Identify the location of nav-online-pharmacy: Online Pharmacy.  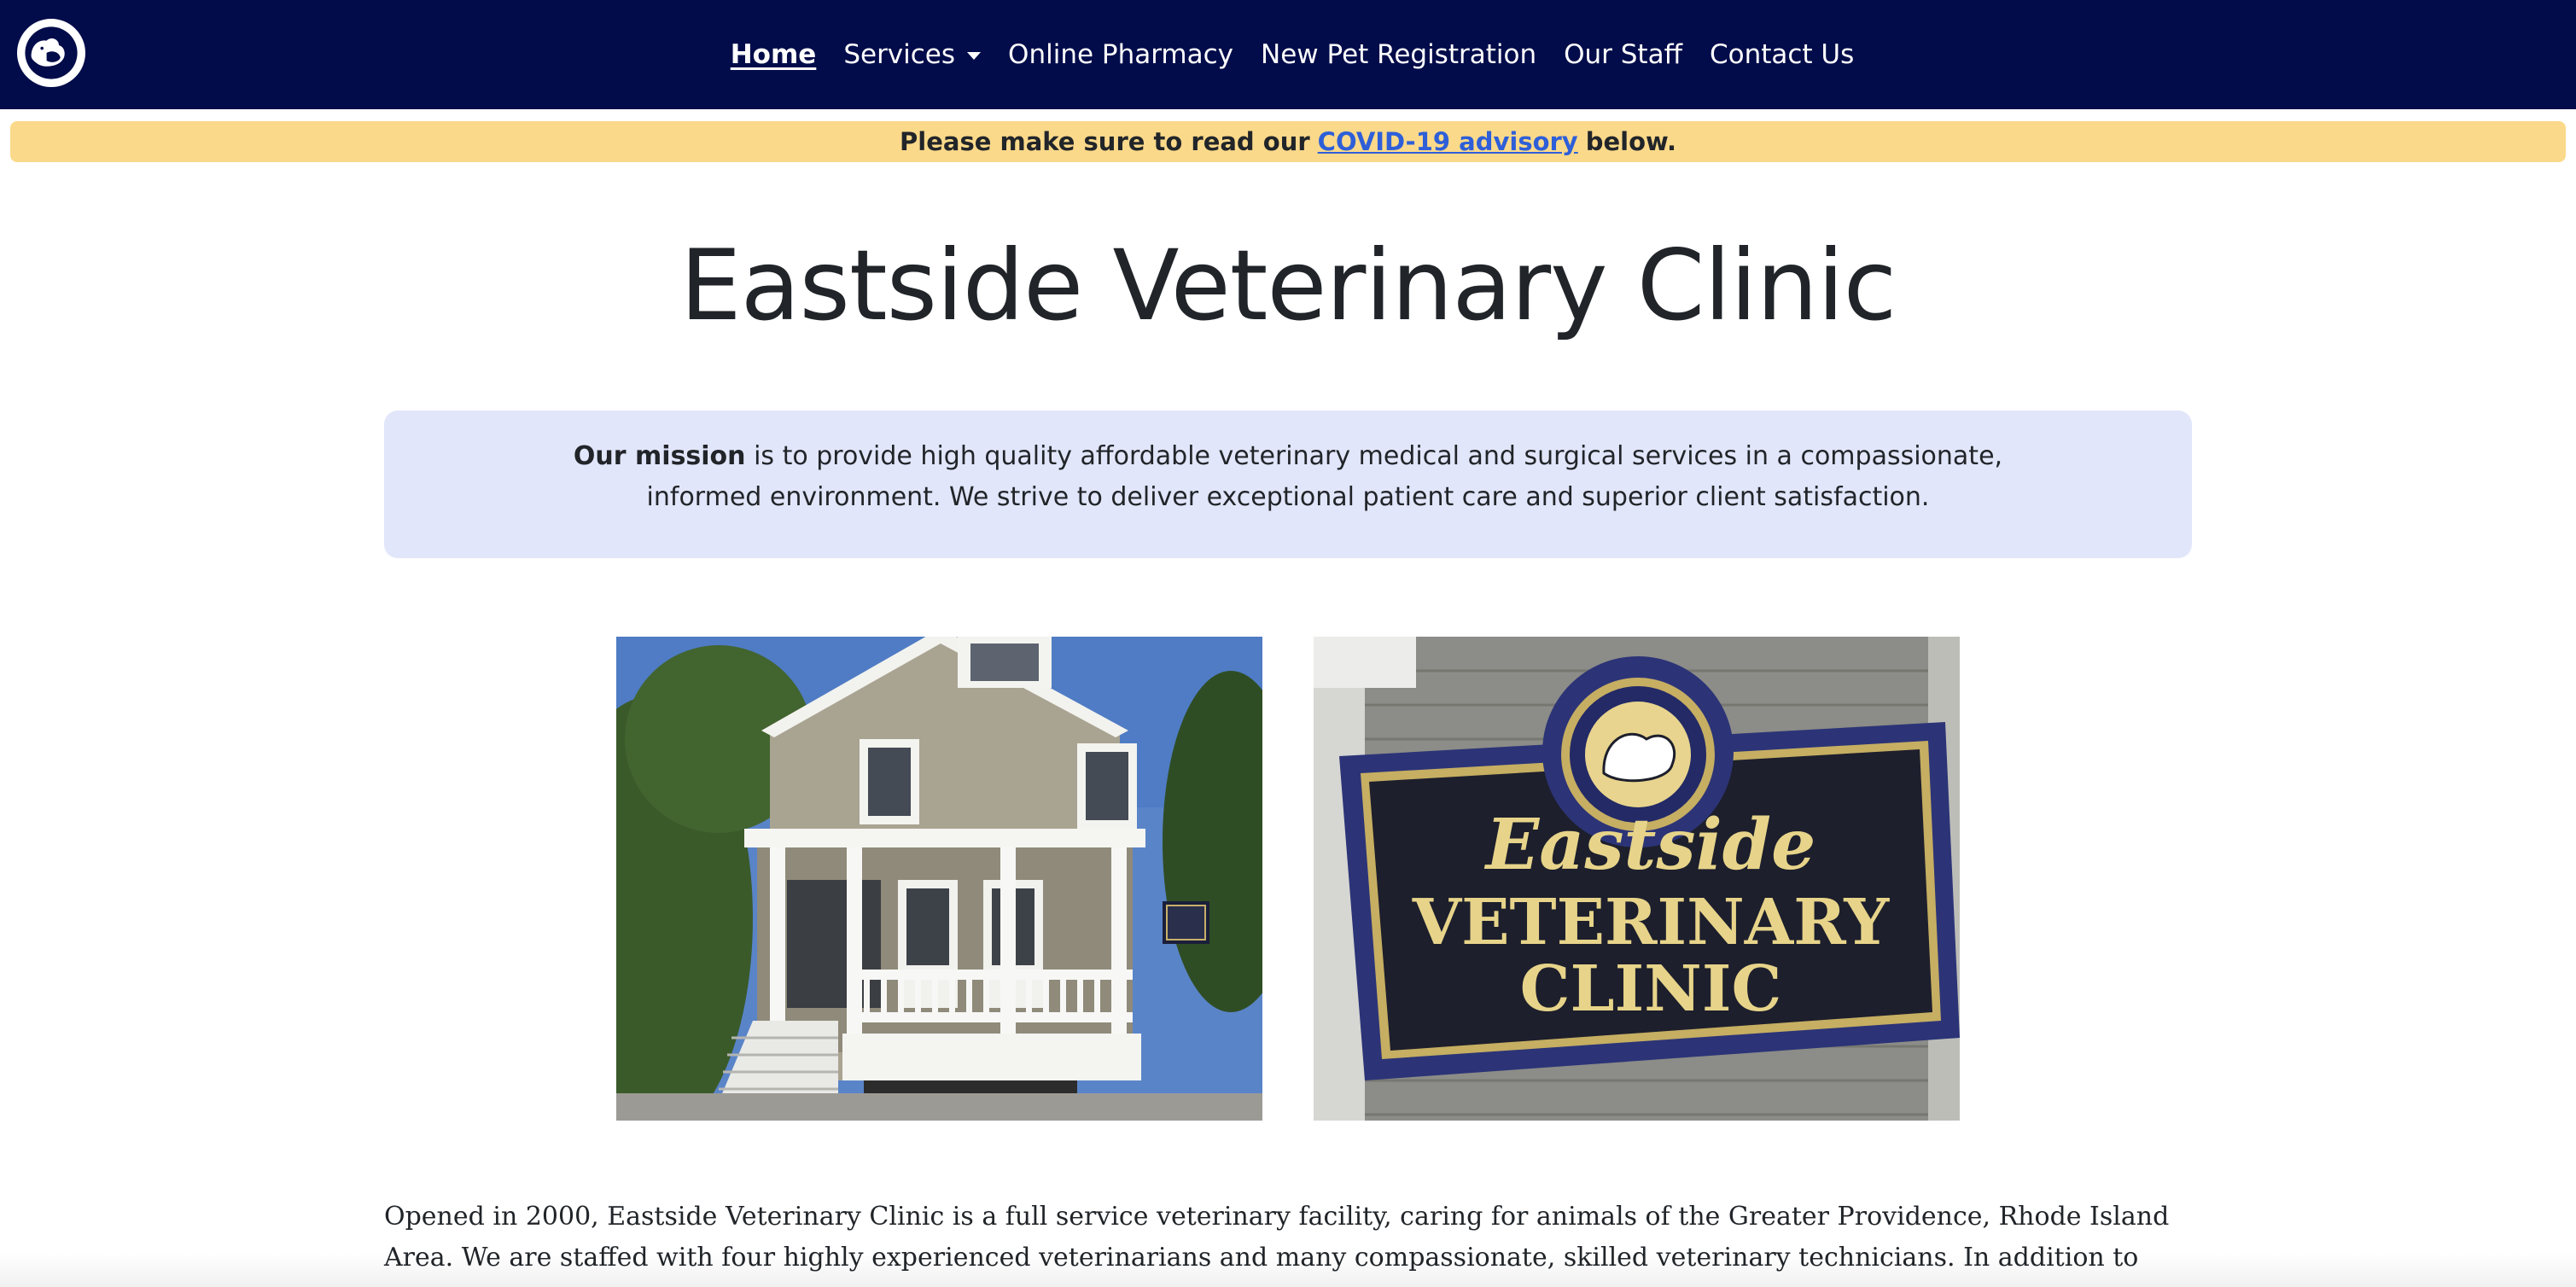
(1120, 54).